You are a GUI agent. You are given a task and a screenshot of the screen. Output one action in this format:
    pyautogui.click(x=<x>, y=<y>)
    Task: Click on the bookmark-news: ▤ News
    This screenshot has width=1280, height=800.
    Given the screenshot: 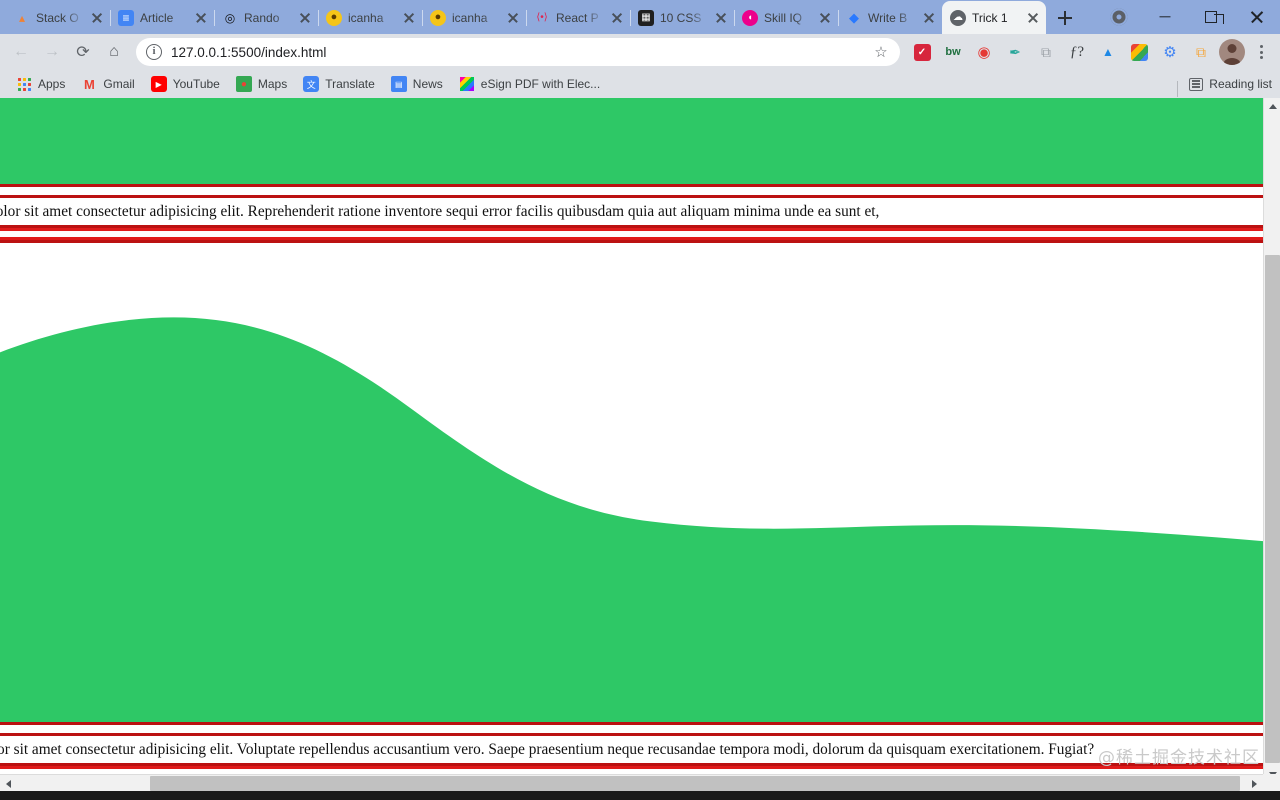 What is the action you would take?
    pyautogui.click(x=417, y=84)
    